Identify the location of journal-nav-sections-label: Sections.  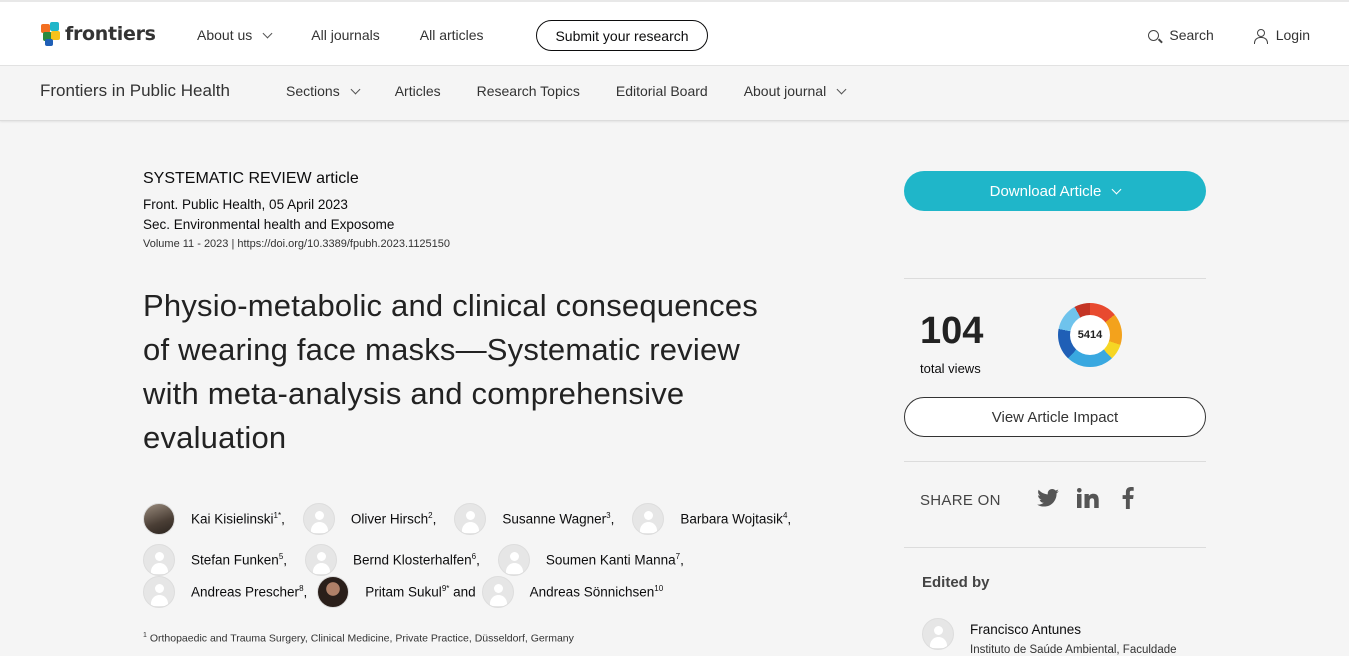
(313, 91).